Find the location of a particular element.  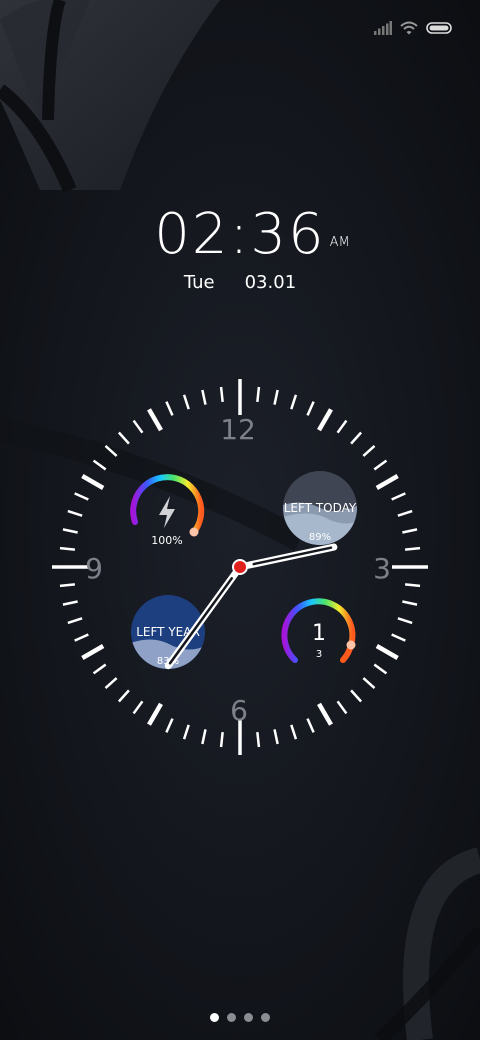

clock-day: Tue is located at coordinates (199, 282).